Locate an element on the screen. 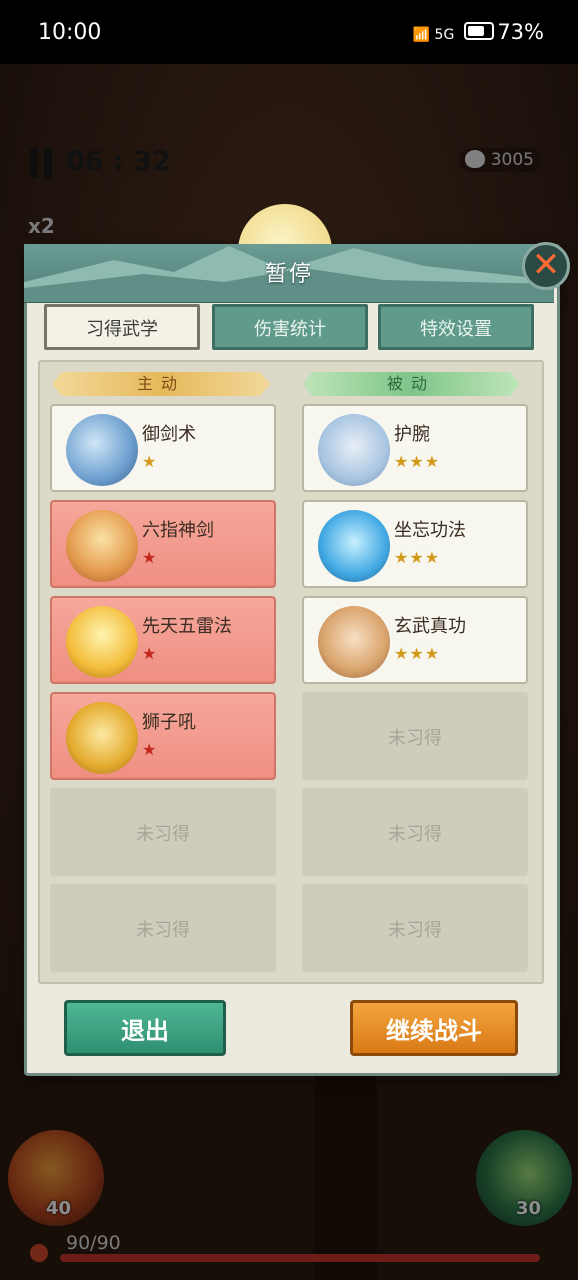 The image size is (578, 1280). crystal-sword-icon is located at coordinates (102, 546).